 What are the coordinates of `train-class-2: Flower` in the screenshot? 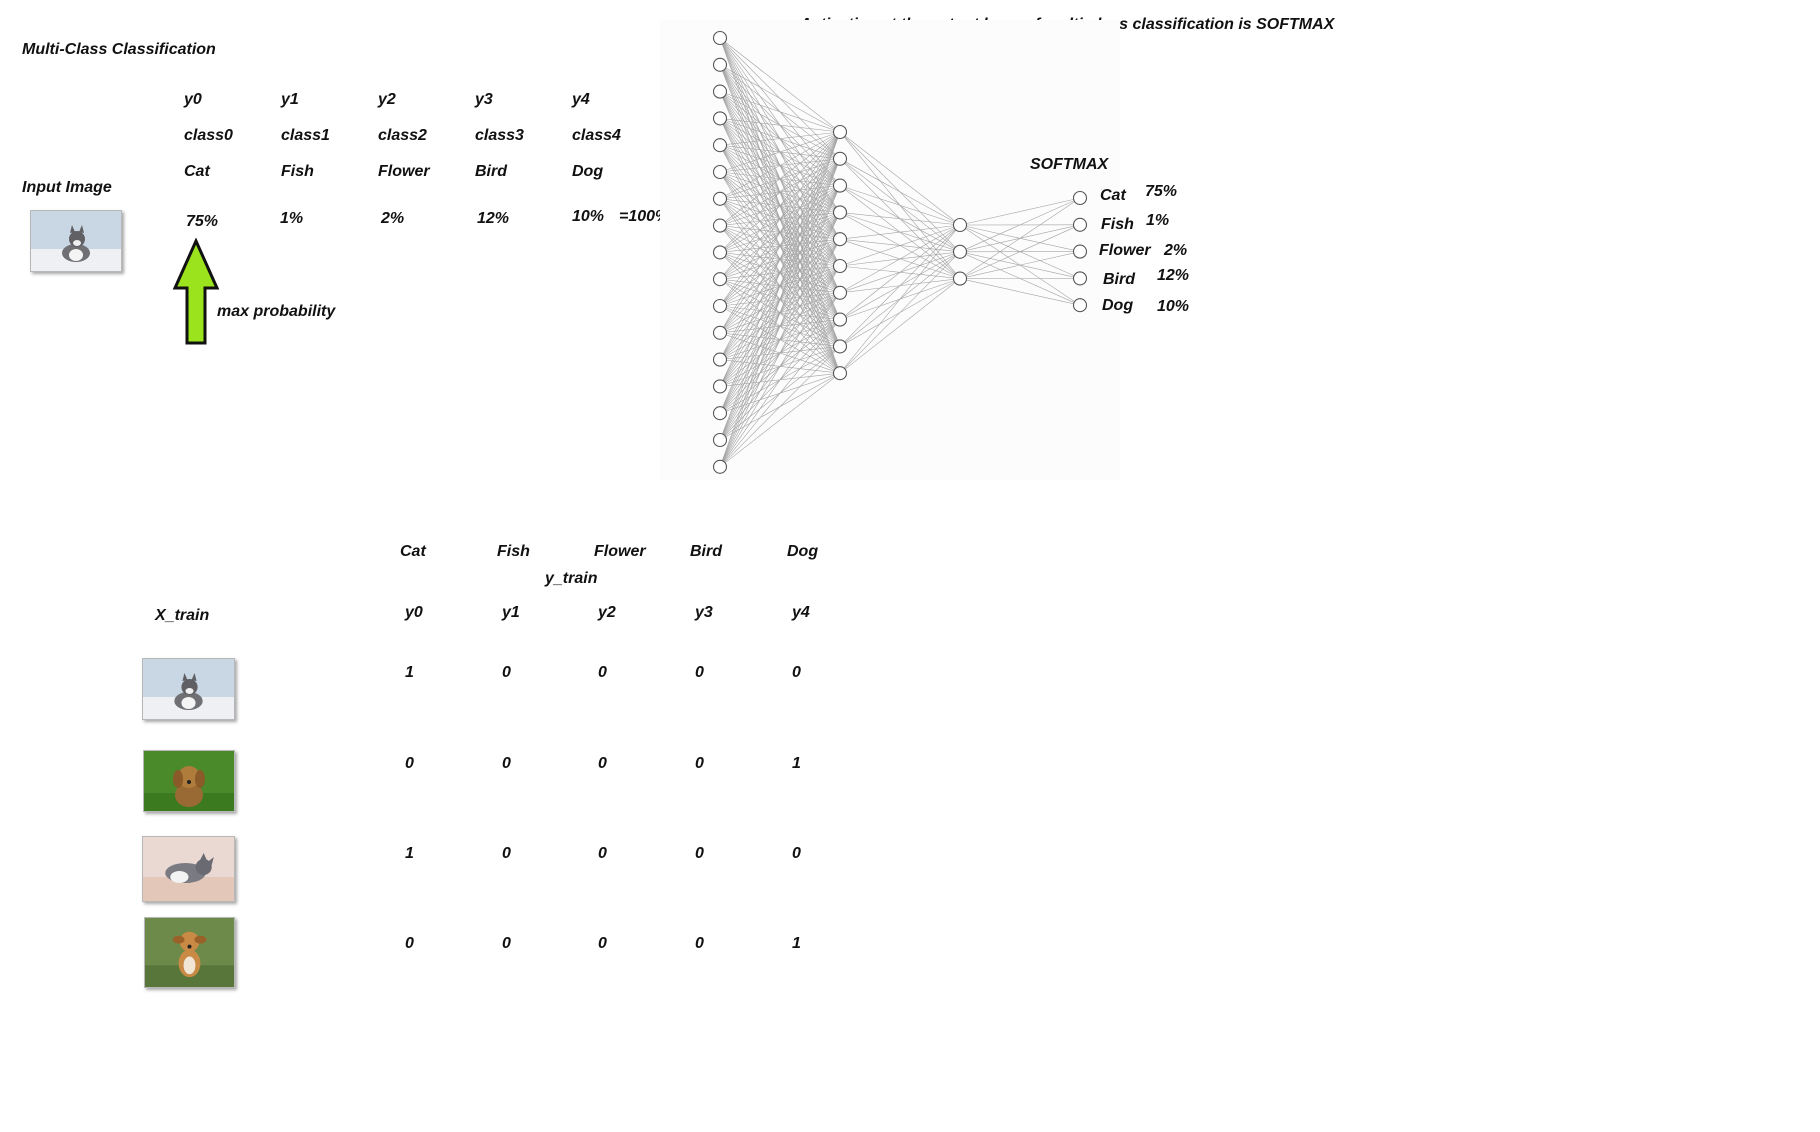 It's located at (620, 551).